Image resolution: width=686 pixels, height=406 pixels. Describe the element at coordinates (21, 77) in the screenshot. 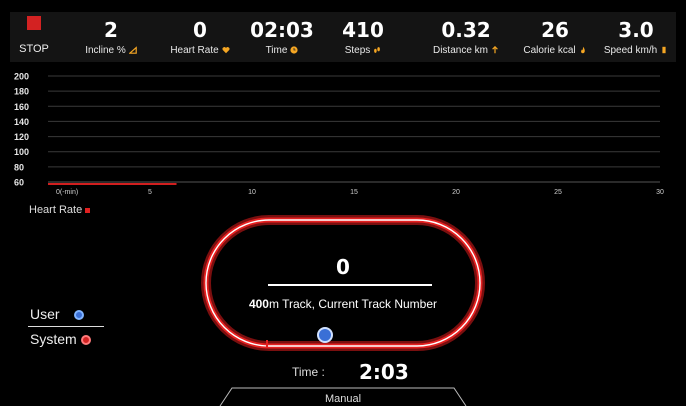

I see `chart-y-tick-label: 200` at that location.